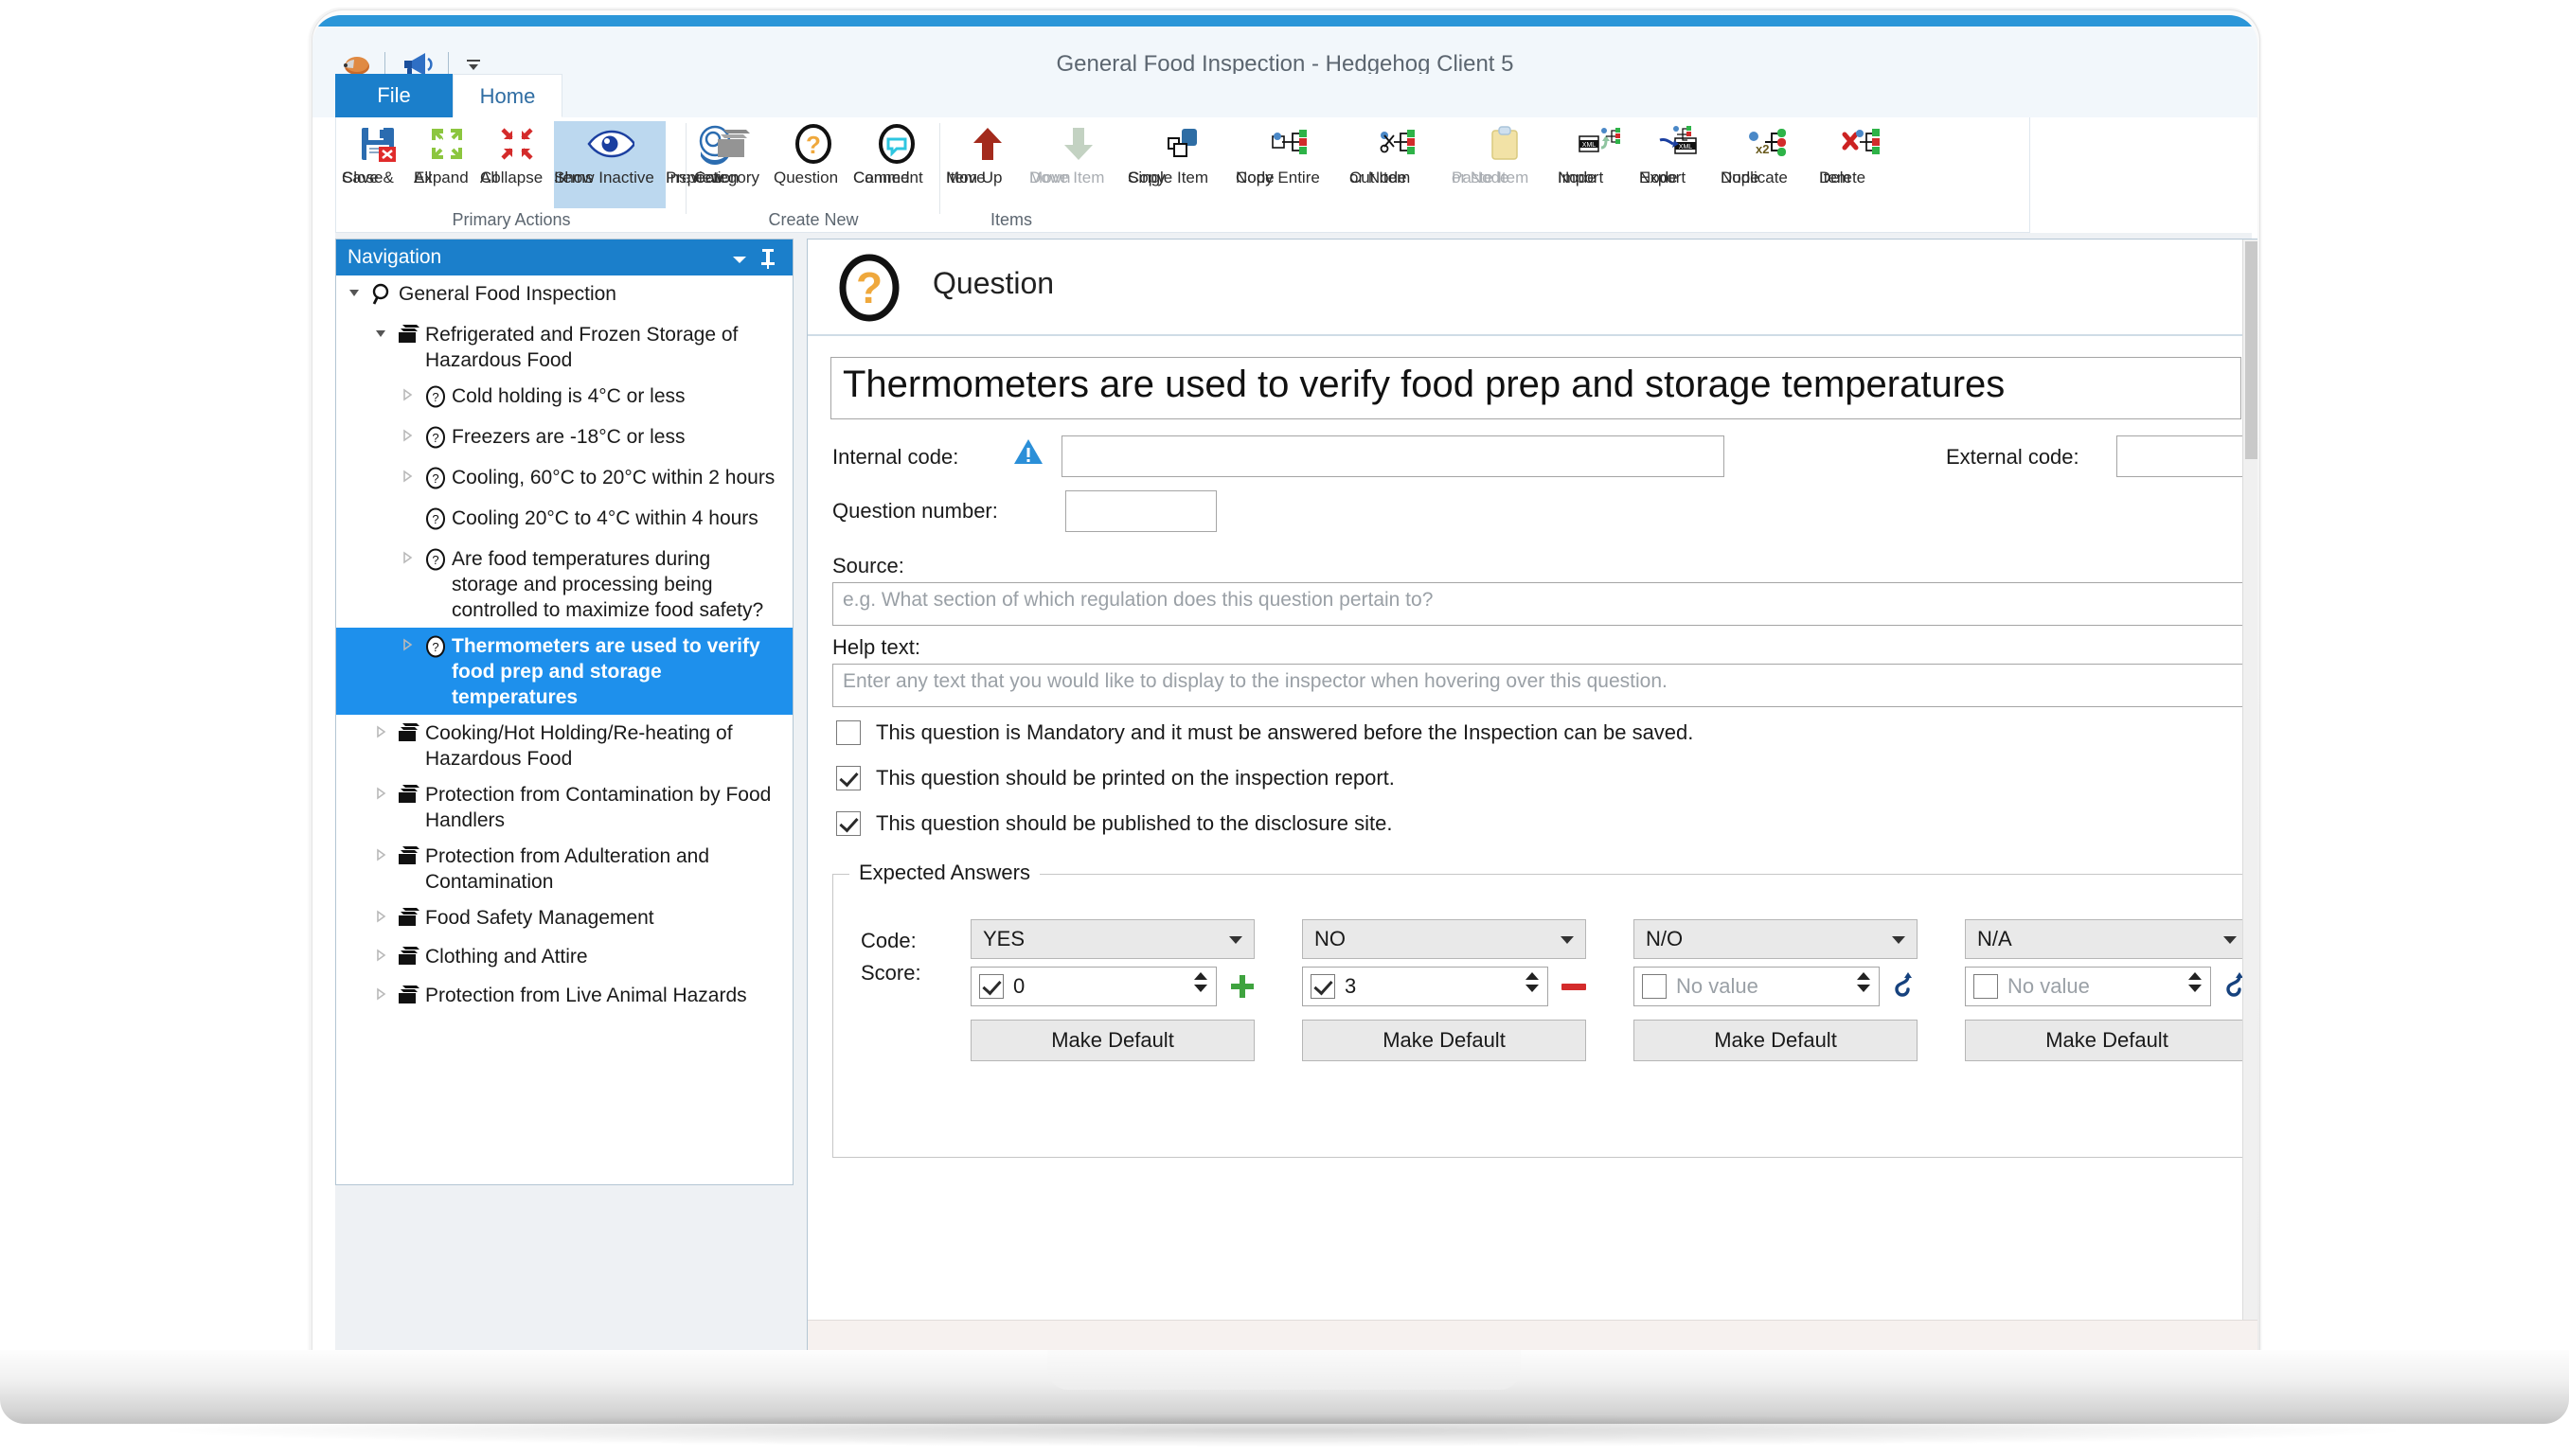 The height and width of the screenshot is (1456, 2569). Describe the element at coordinates (2013, 457) in the screenshot. I see `external-code-label: External code:` at that location.